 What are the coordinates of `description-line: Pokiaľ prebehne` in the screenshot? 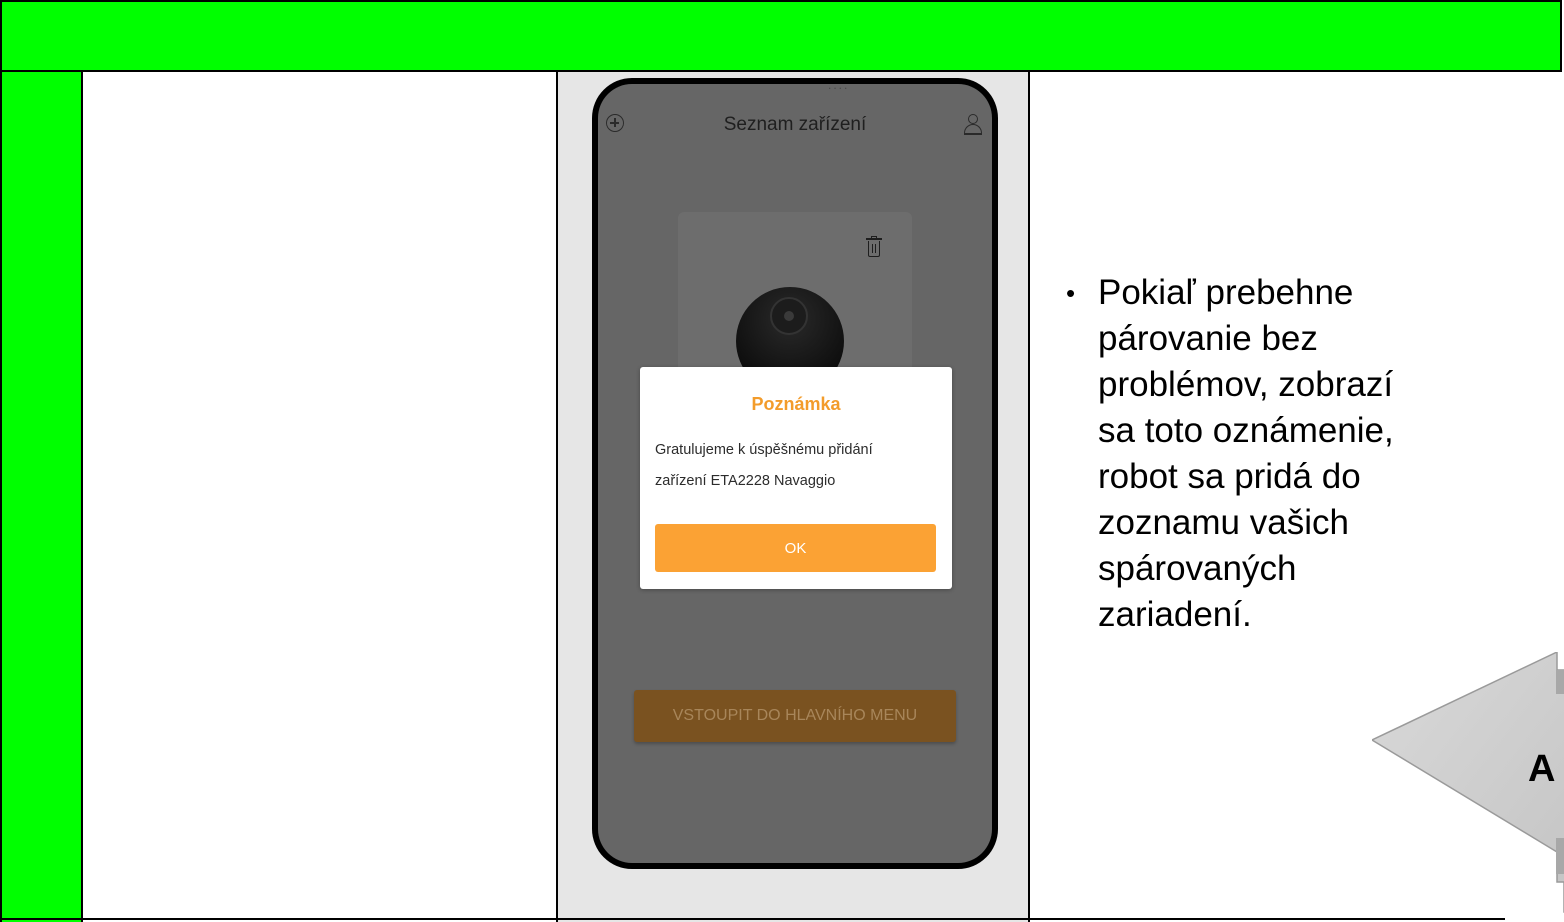 It's located at (1226, 292).